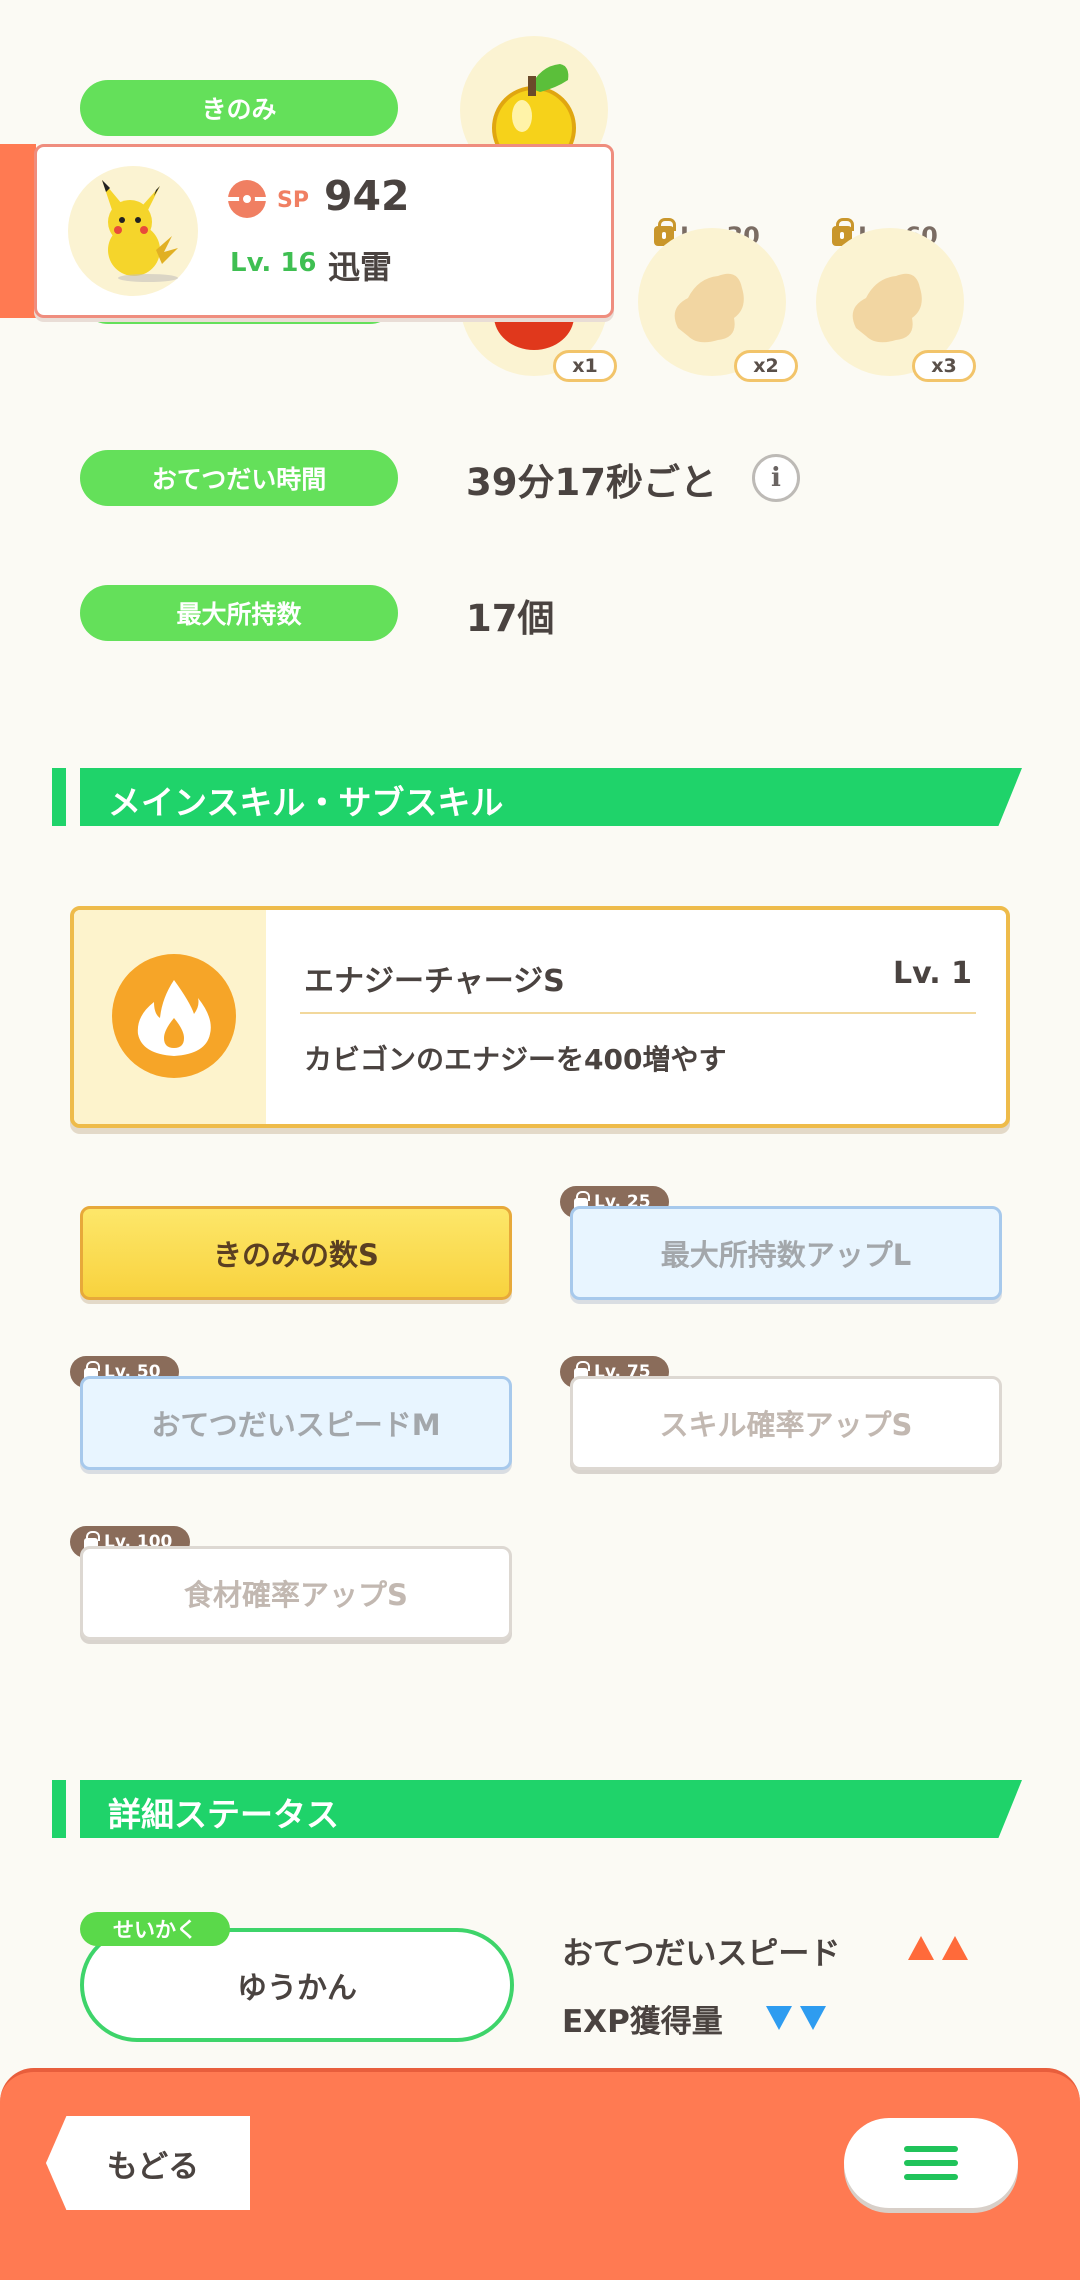 This screenshot has width=1080, height=2280. Describe the element at coordinates (140, 231) in the screenshot. I see `pikachu-icon` at that location.